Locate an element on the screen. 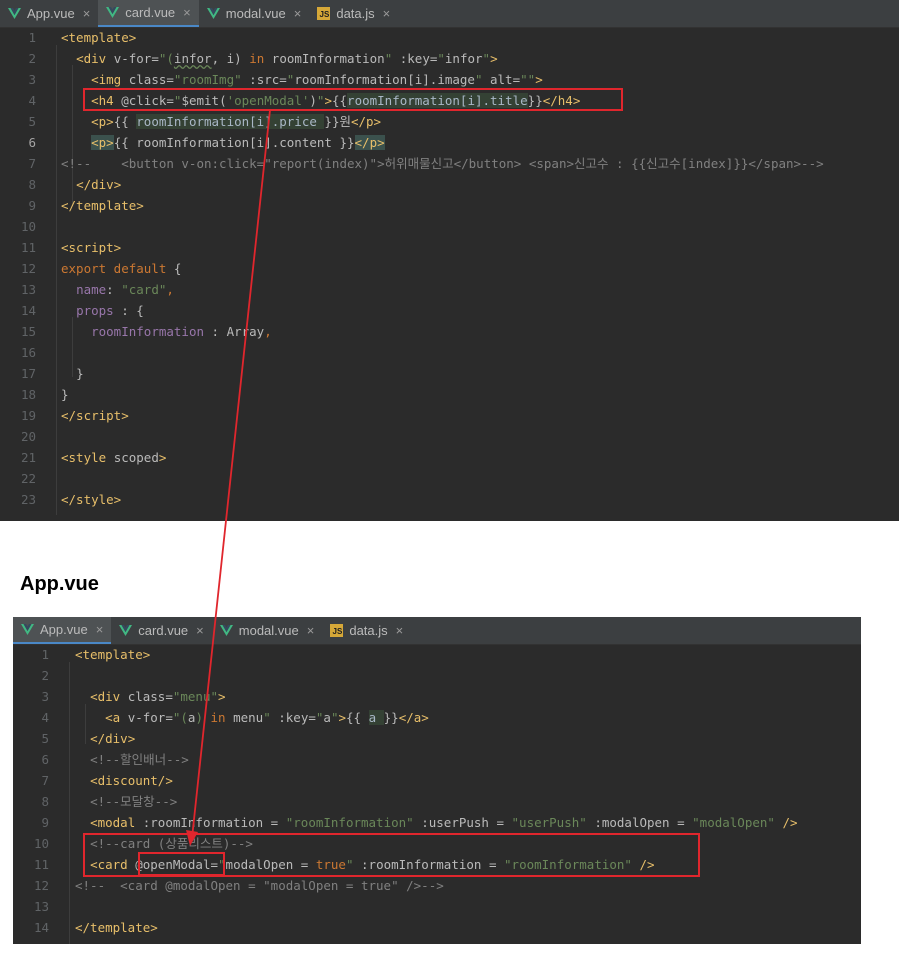 The image size is (911, 957). code-line: </script> is located at coordinates (95, 415).